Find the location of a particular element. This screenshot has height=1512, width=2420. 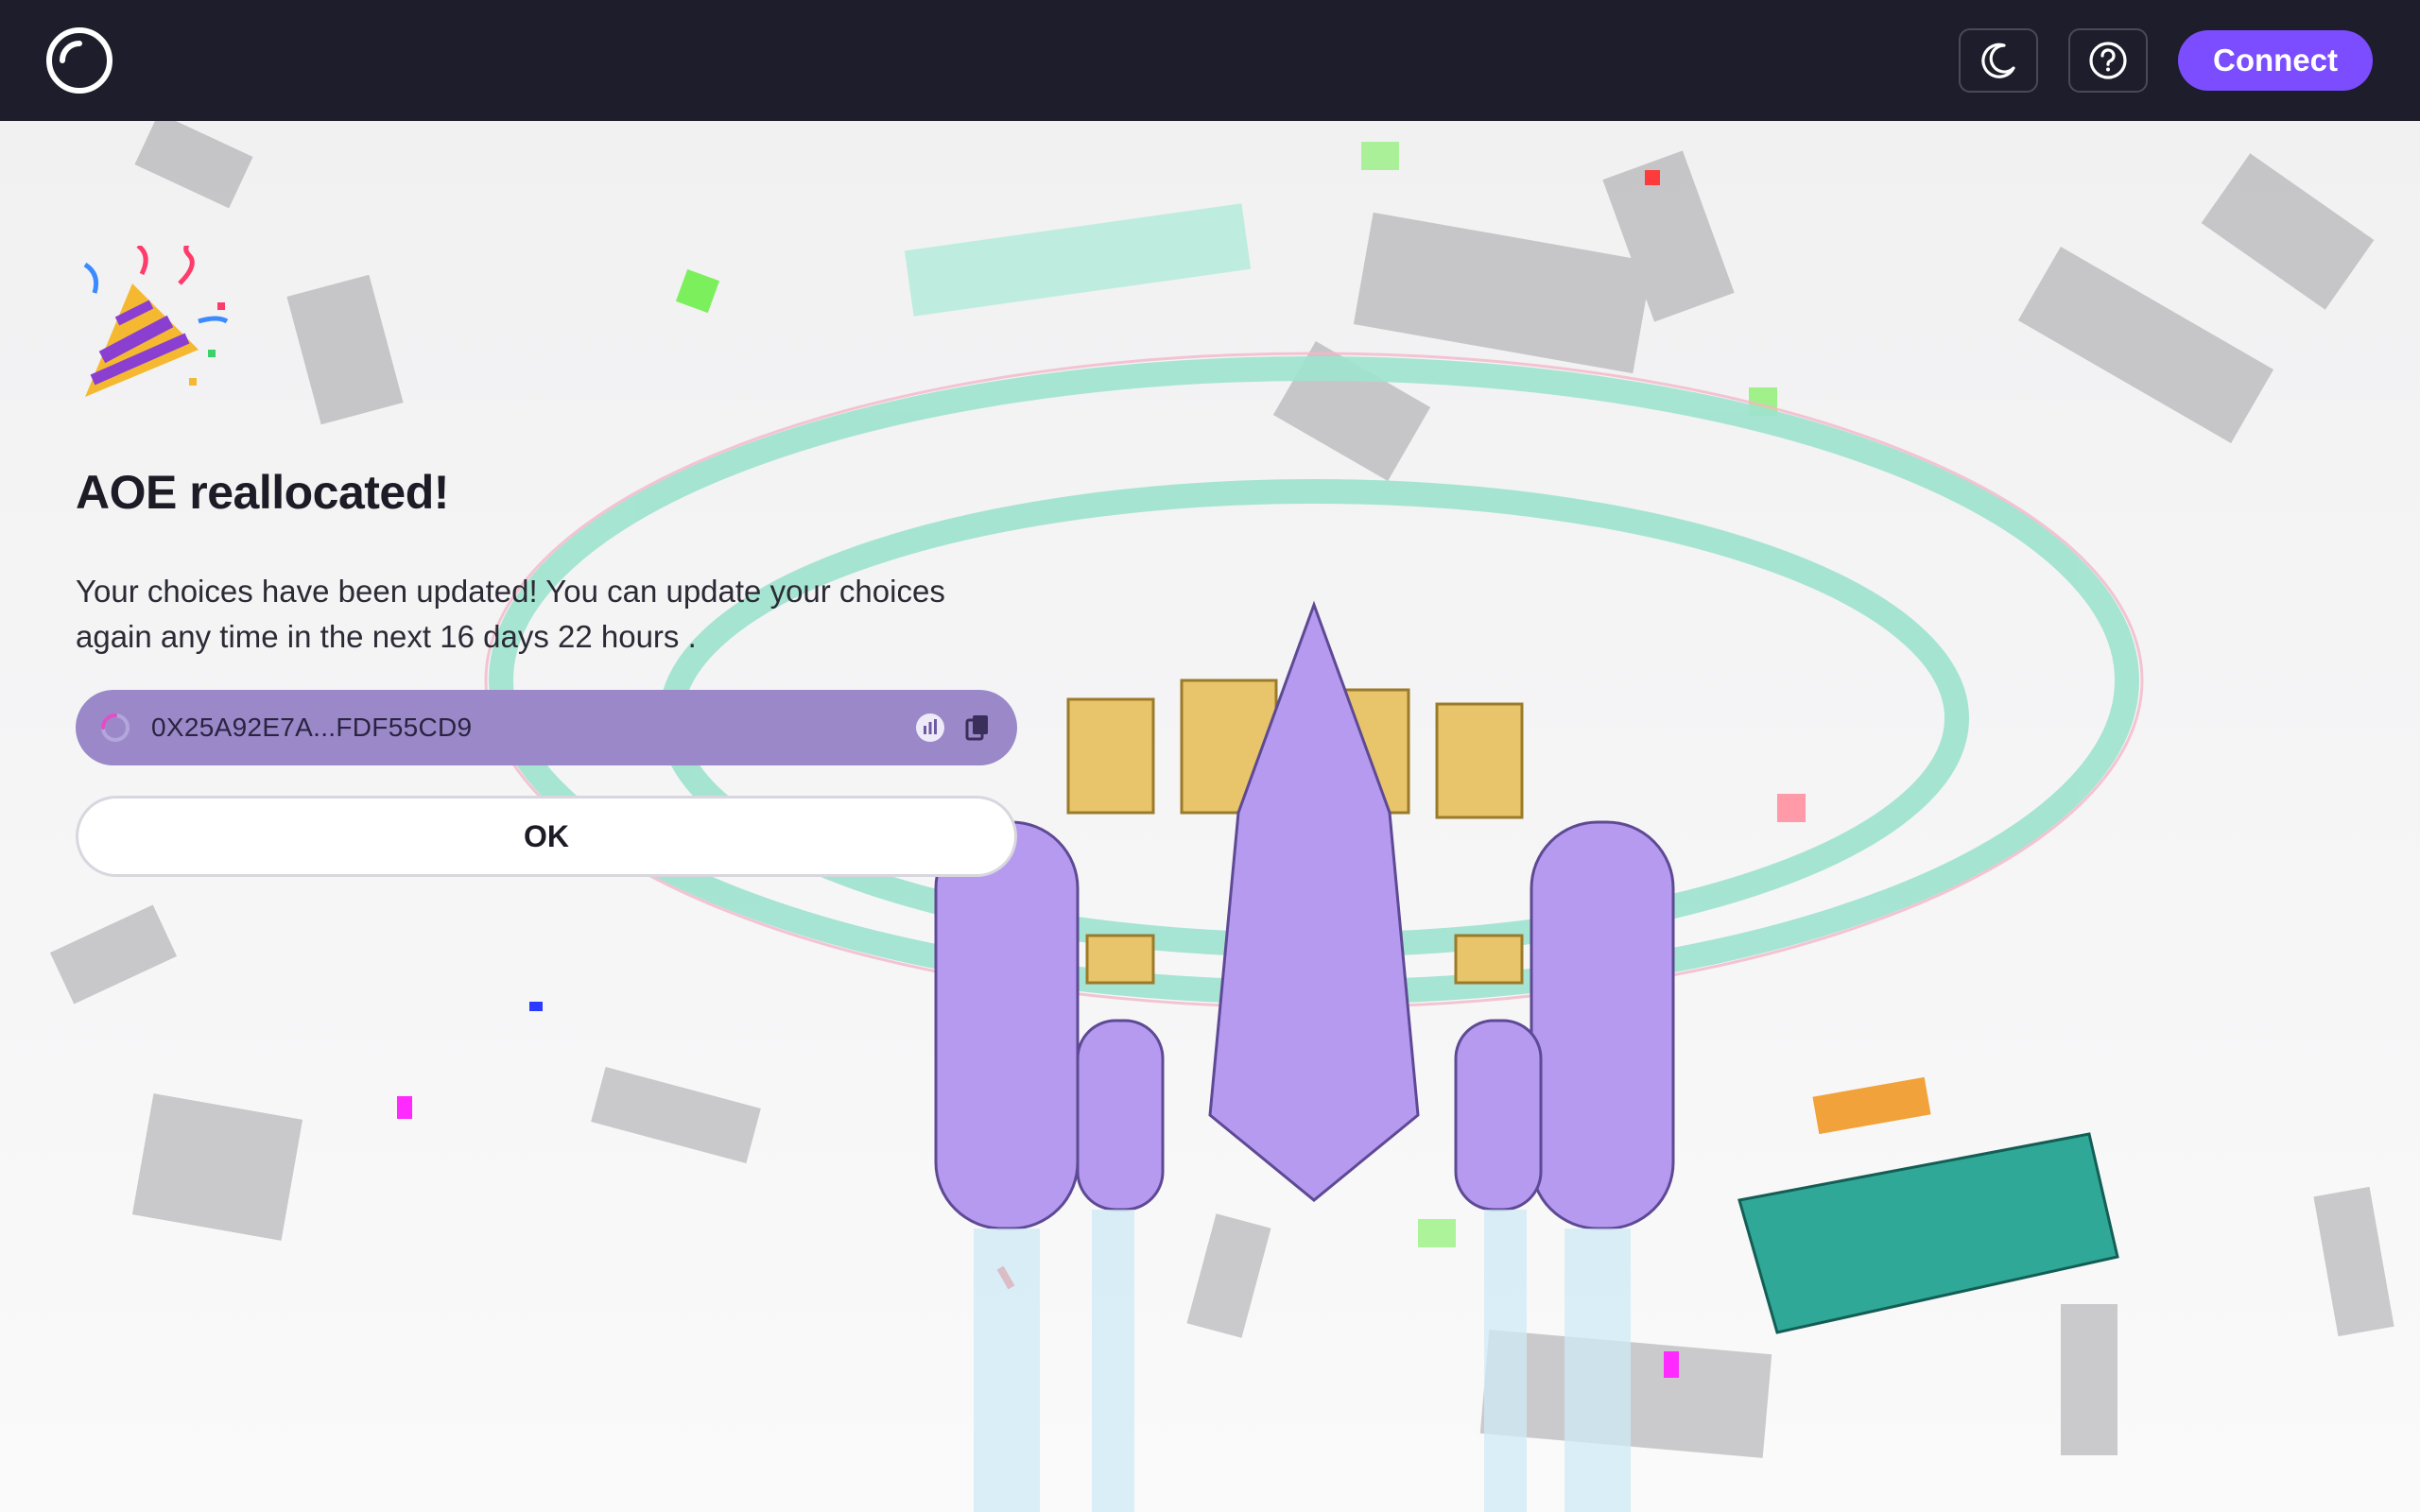

question-circle-icon is located at coordinates (2108, 60).